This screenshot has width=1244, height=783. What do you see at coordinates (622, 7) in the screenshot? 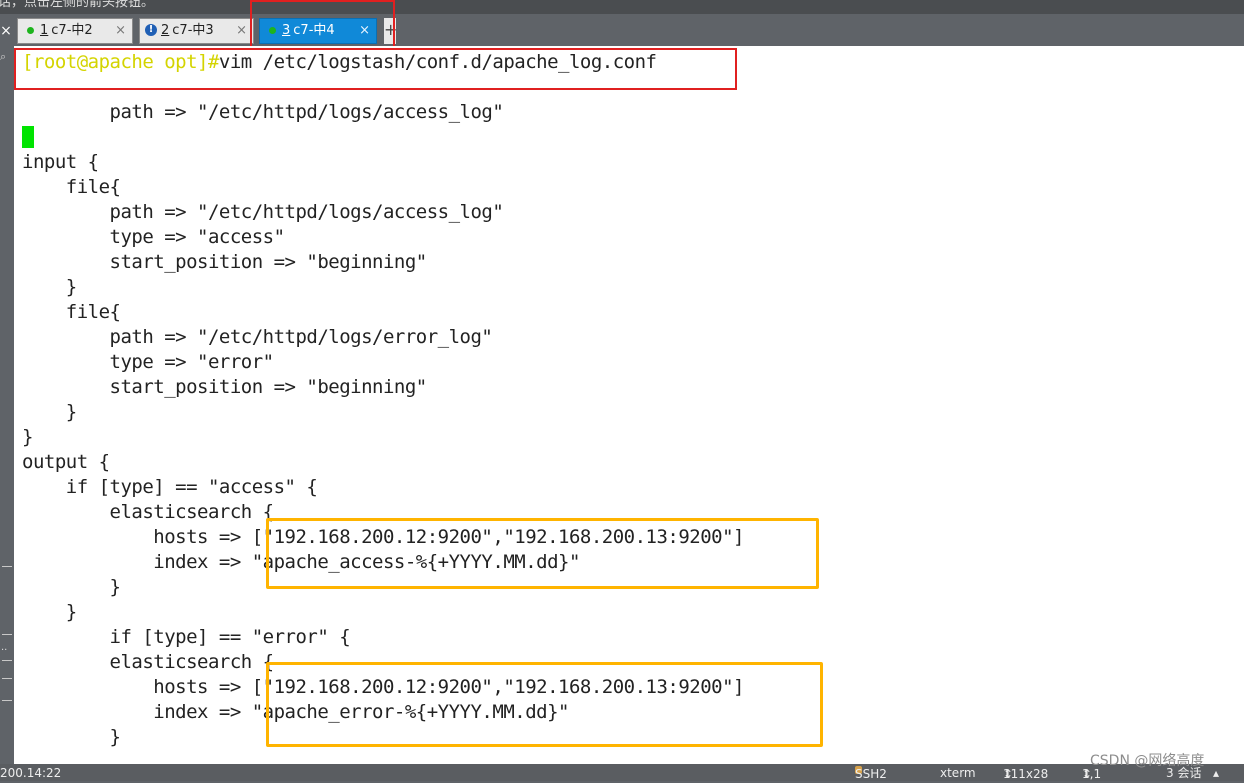
I see `top-notification-strip: 话，点击左侧的箭头按钮。` at bounding box center [622, 7].